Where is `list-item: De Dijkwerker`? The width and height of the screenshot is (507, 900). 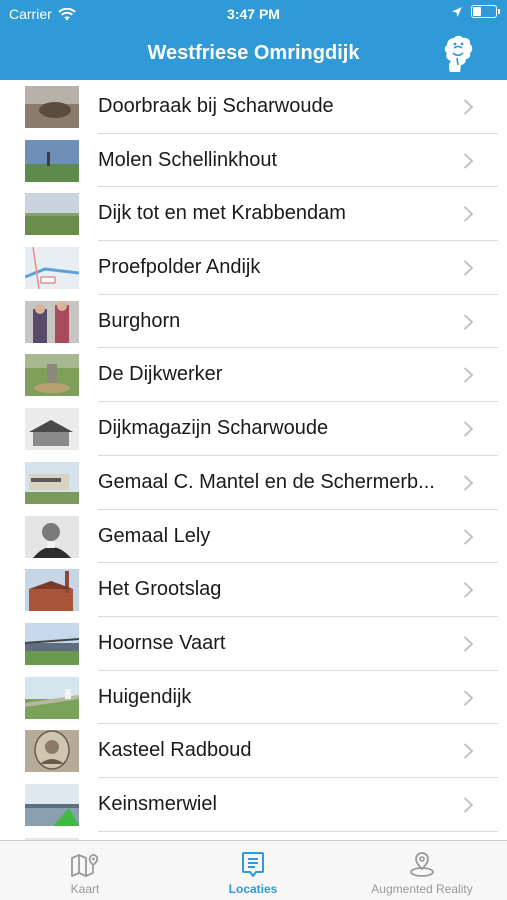
list-item: De Dijkwerker is located at coordinates (253, 375).